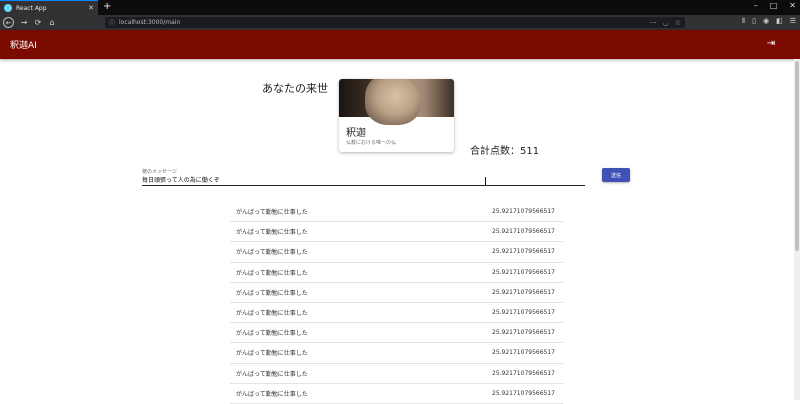 The image size is (800, 404). I want to click on sidebar-icon: ▯, so click(754, 21).